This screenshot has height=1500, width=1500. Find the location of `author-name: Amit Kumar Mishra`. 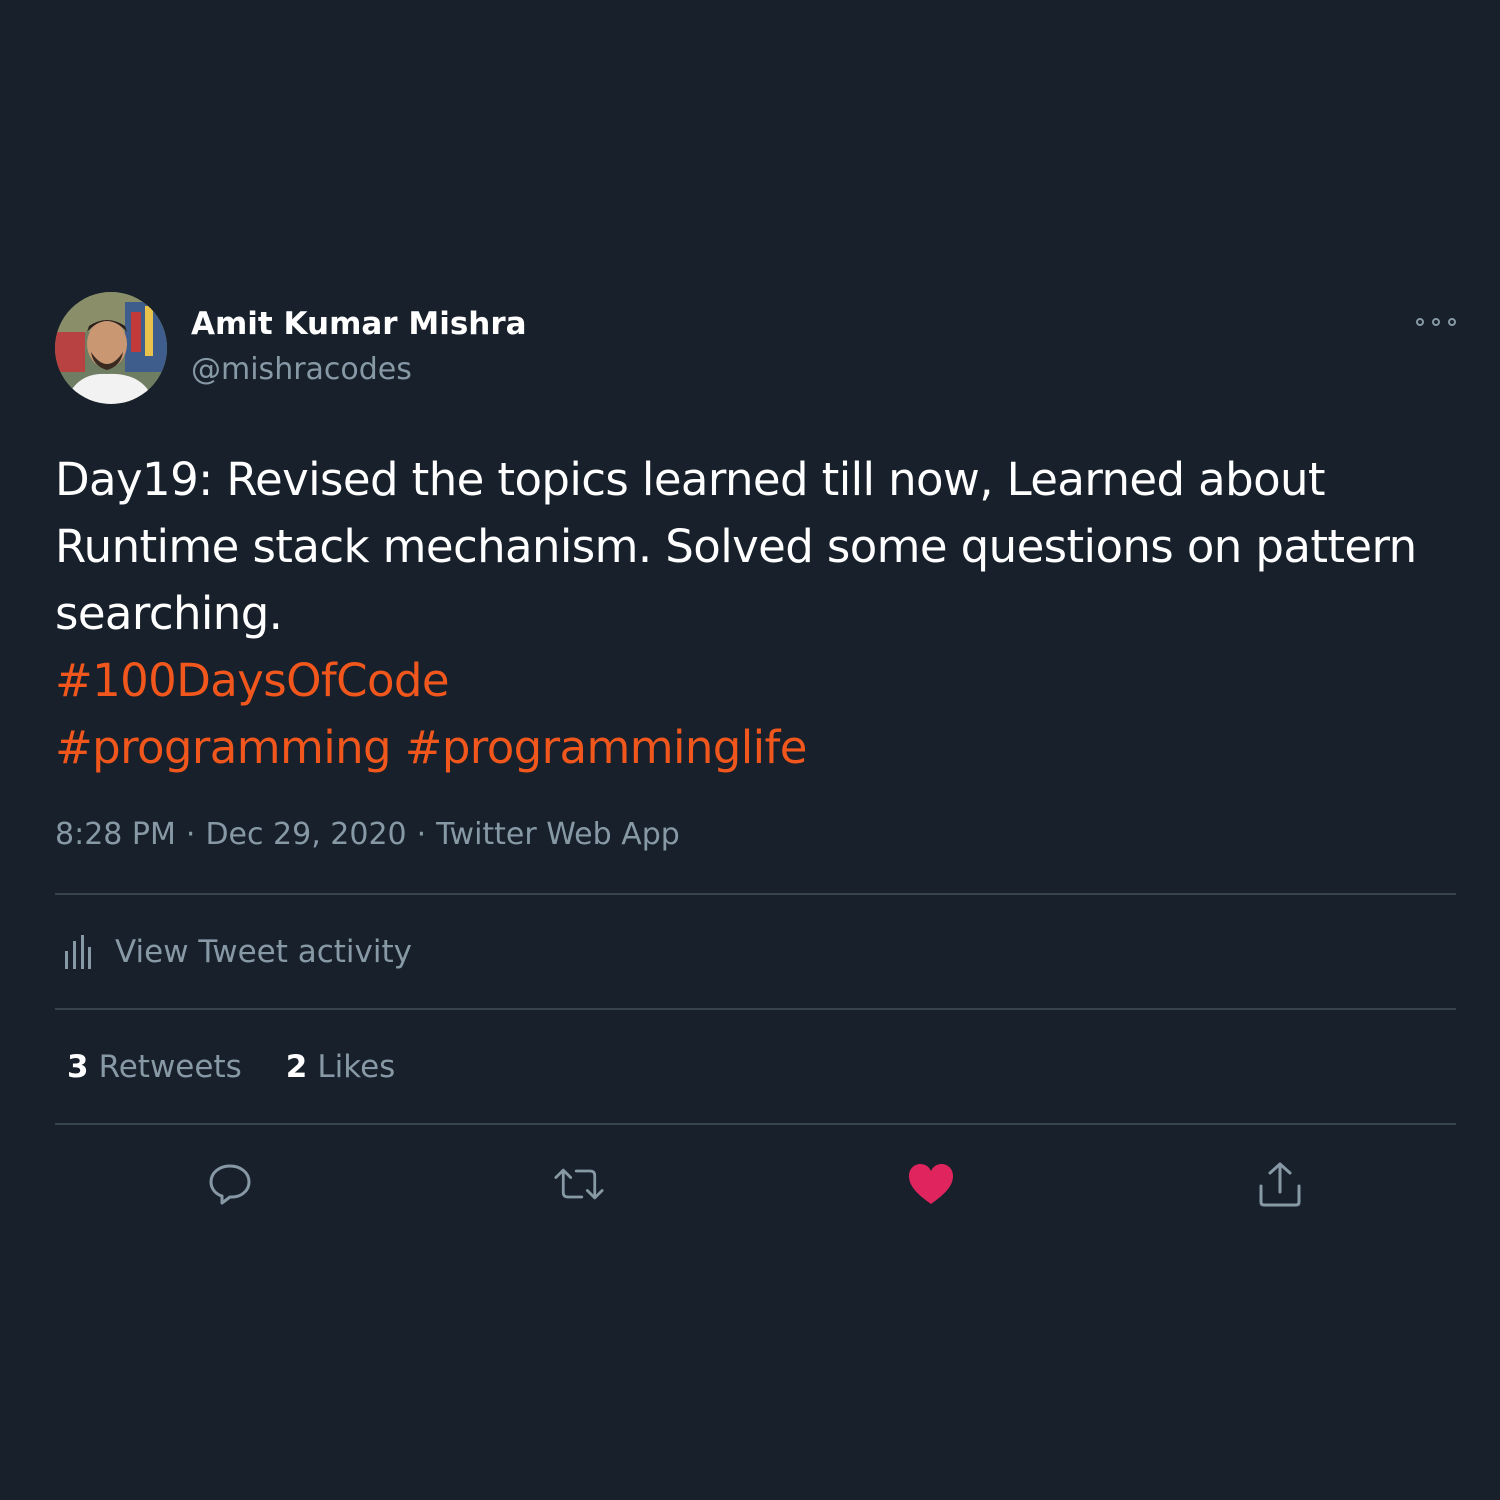

author-name: Amit Kumar Mishra is located at coordinates (359, 324).